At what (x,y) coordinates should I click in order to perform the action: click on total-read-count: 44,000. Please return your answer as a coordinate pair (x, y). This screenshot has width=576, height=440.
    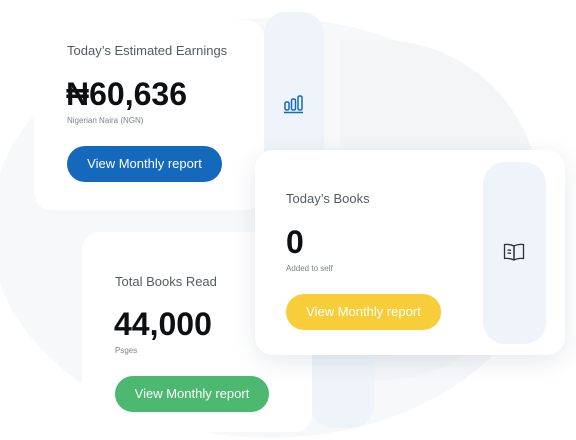
    Looking at the image, I should click on (163, 324).